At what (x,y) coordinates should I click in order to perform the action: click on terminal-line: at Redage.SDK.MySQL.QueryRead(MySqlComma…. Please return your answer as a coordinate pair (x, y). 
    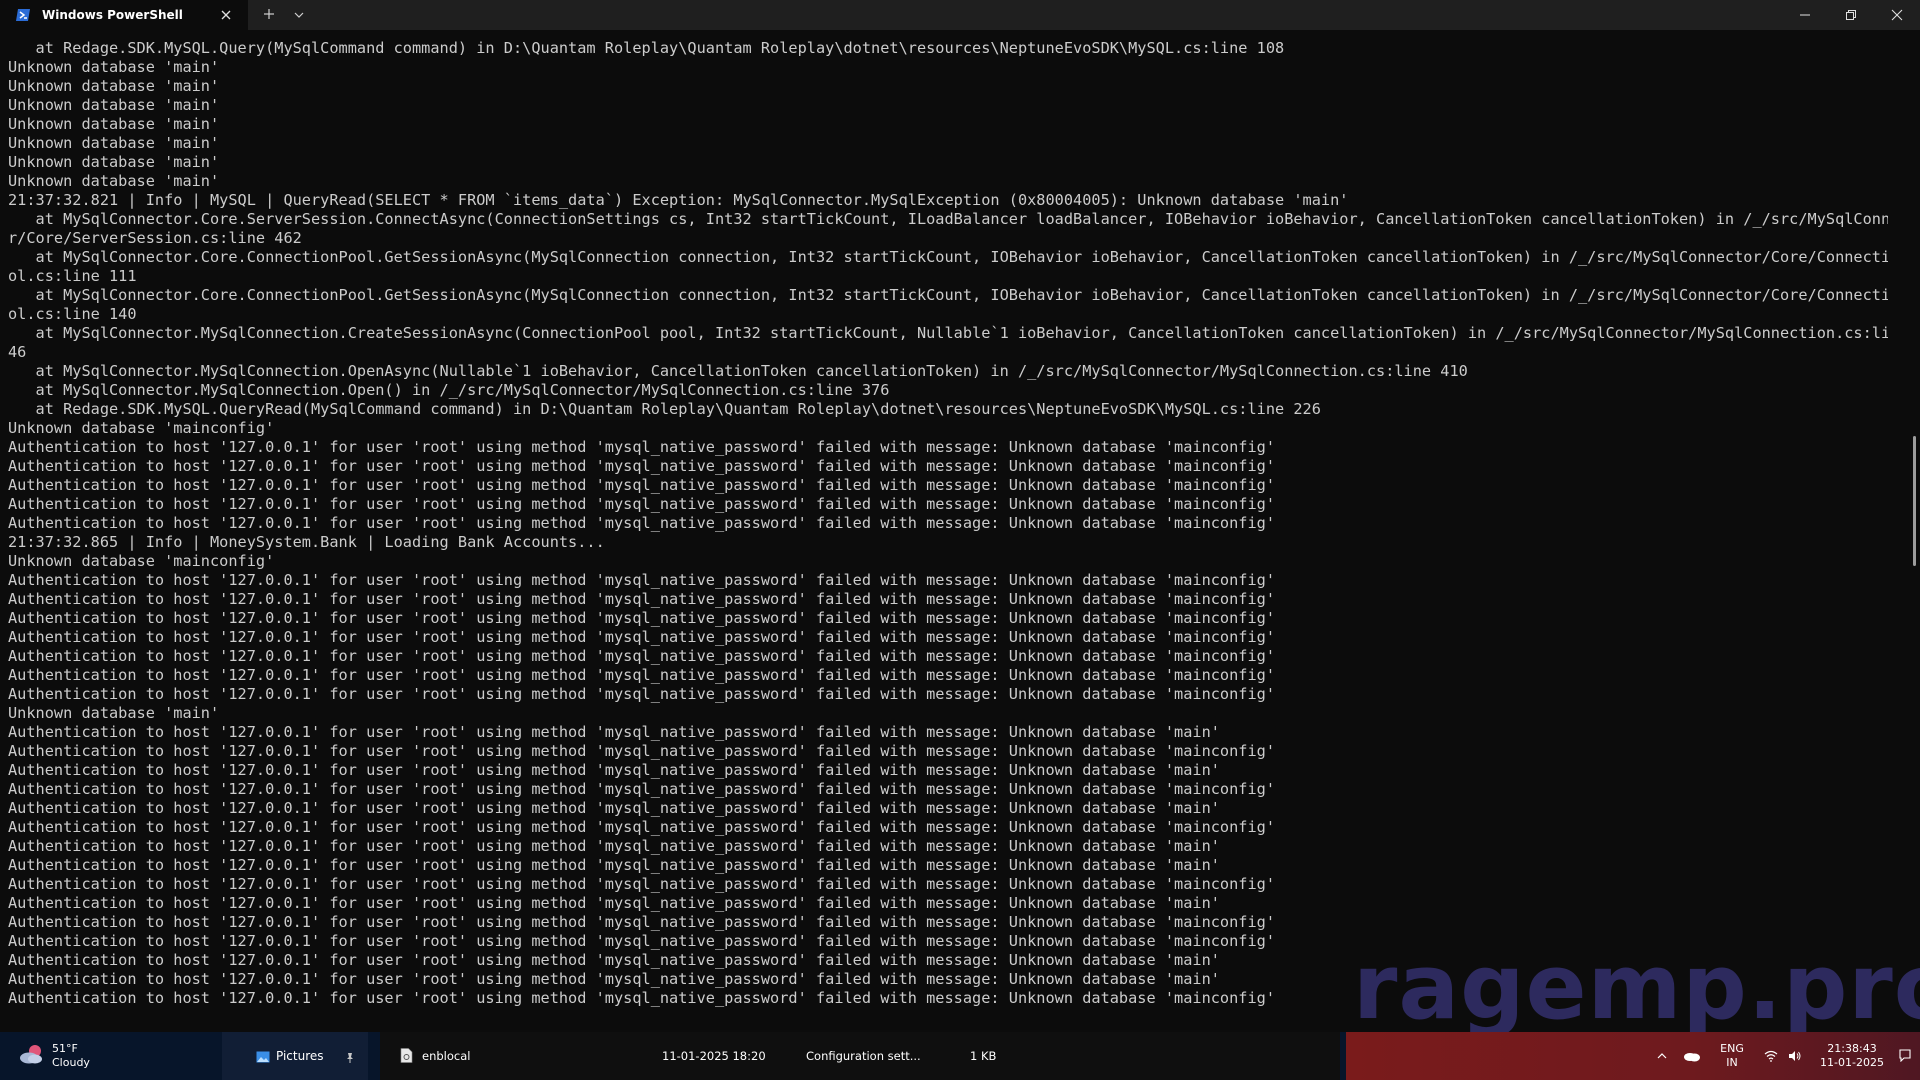
    Looking at the image, I should click on (664, 409).